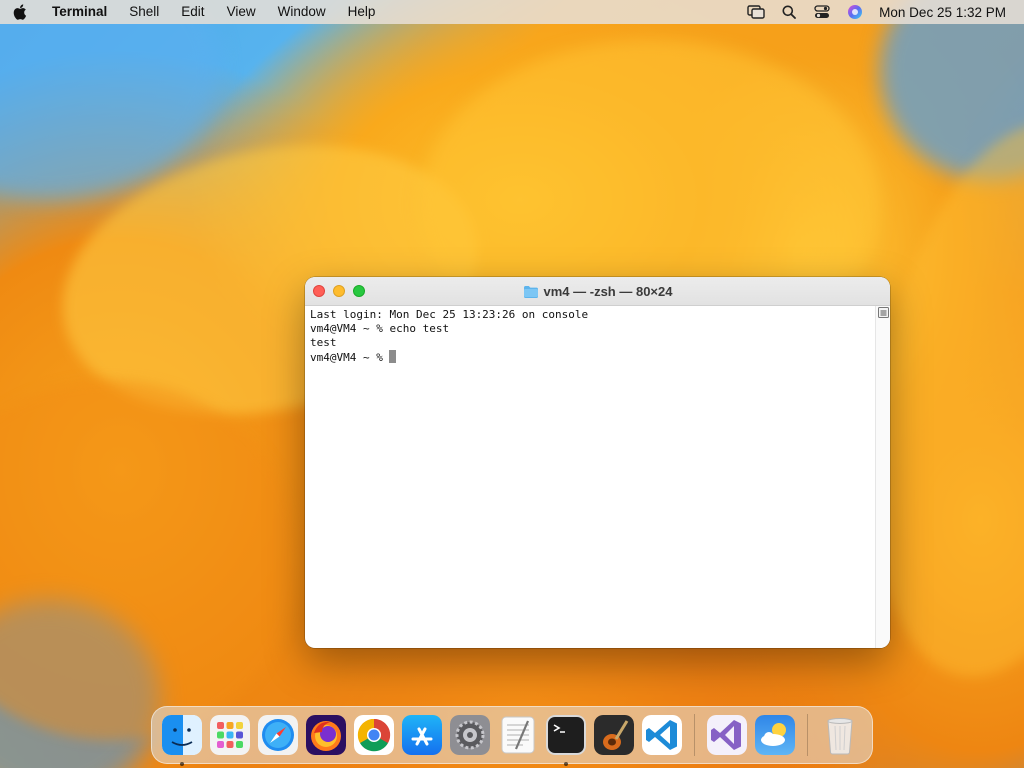 The height and width of the screenshot is (768, 1024). Describe the element at coordinates (531, 291) in the screenshot. I see `folder-icon` at that location.